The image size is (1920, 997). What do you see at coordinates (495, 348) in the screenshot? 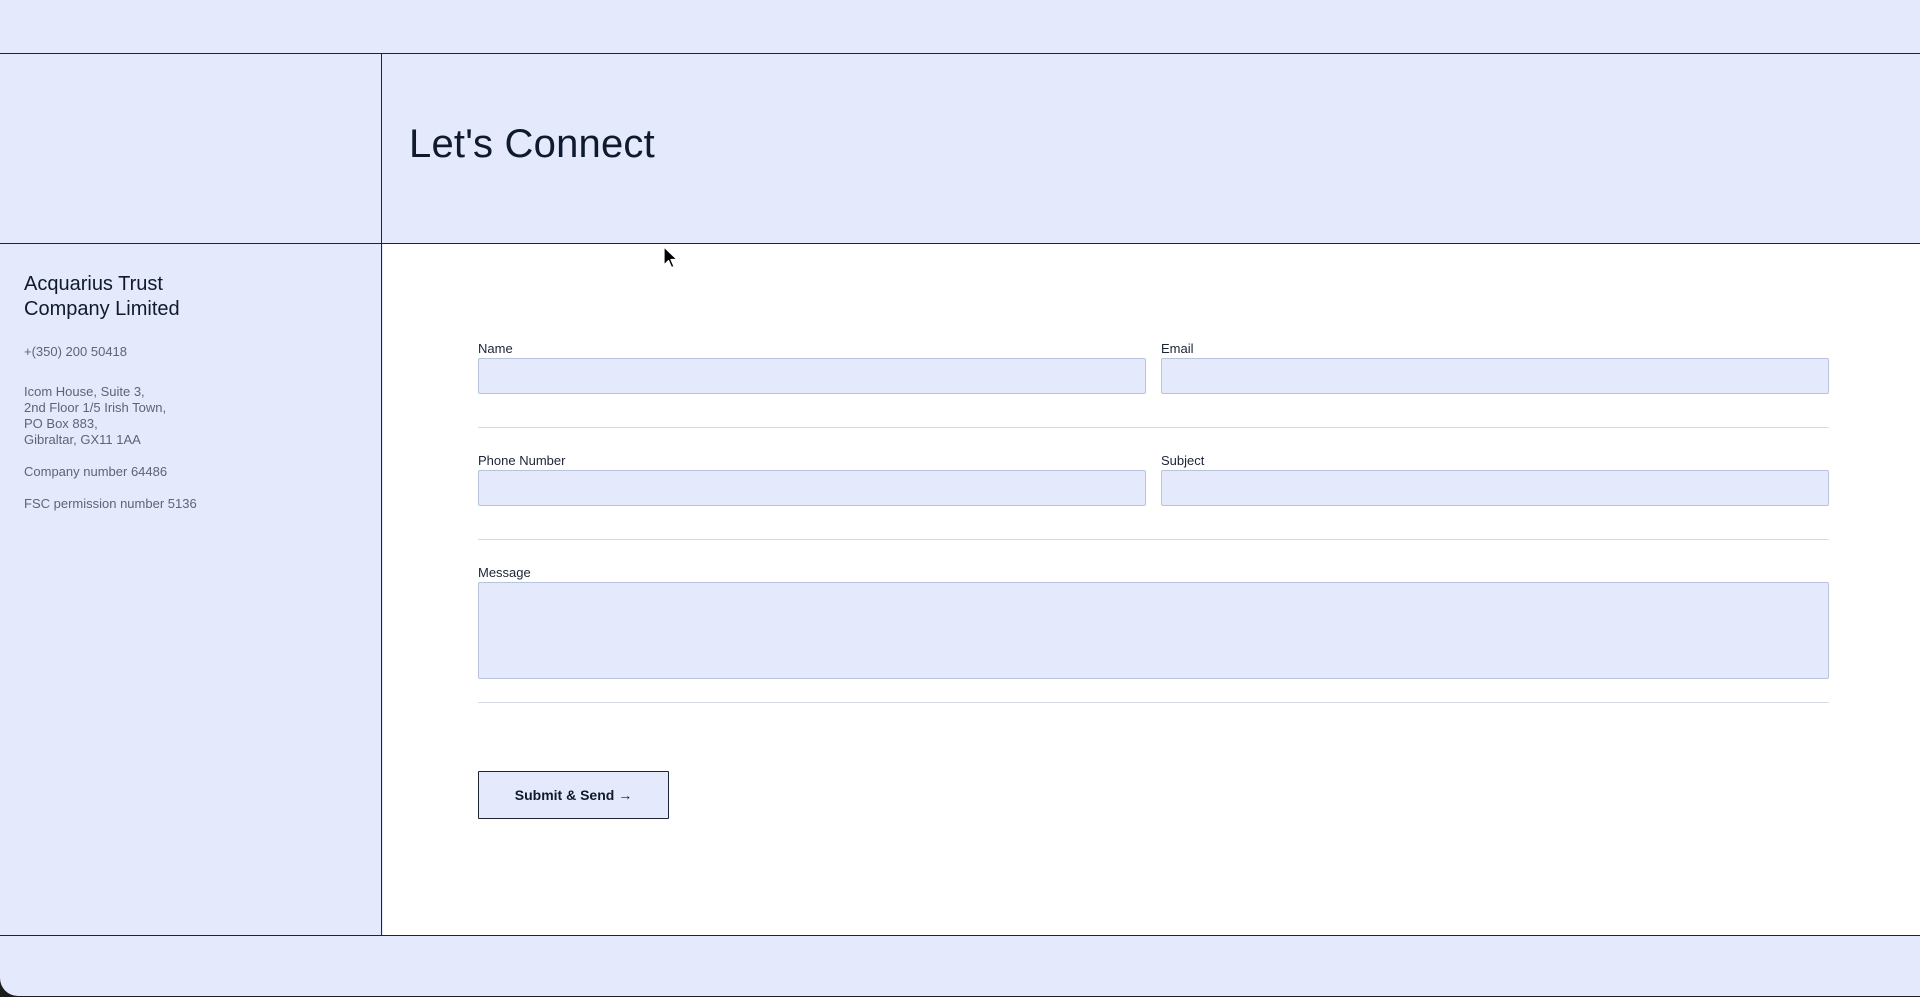
I see `name-label: Name` at bounding box center [495, 348].